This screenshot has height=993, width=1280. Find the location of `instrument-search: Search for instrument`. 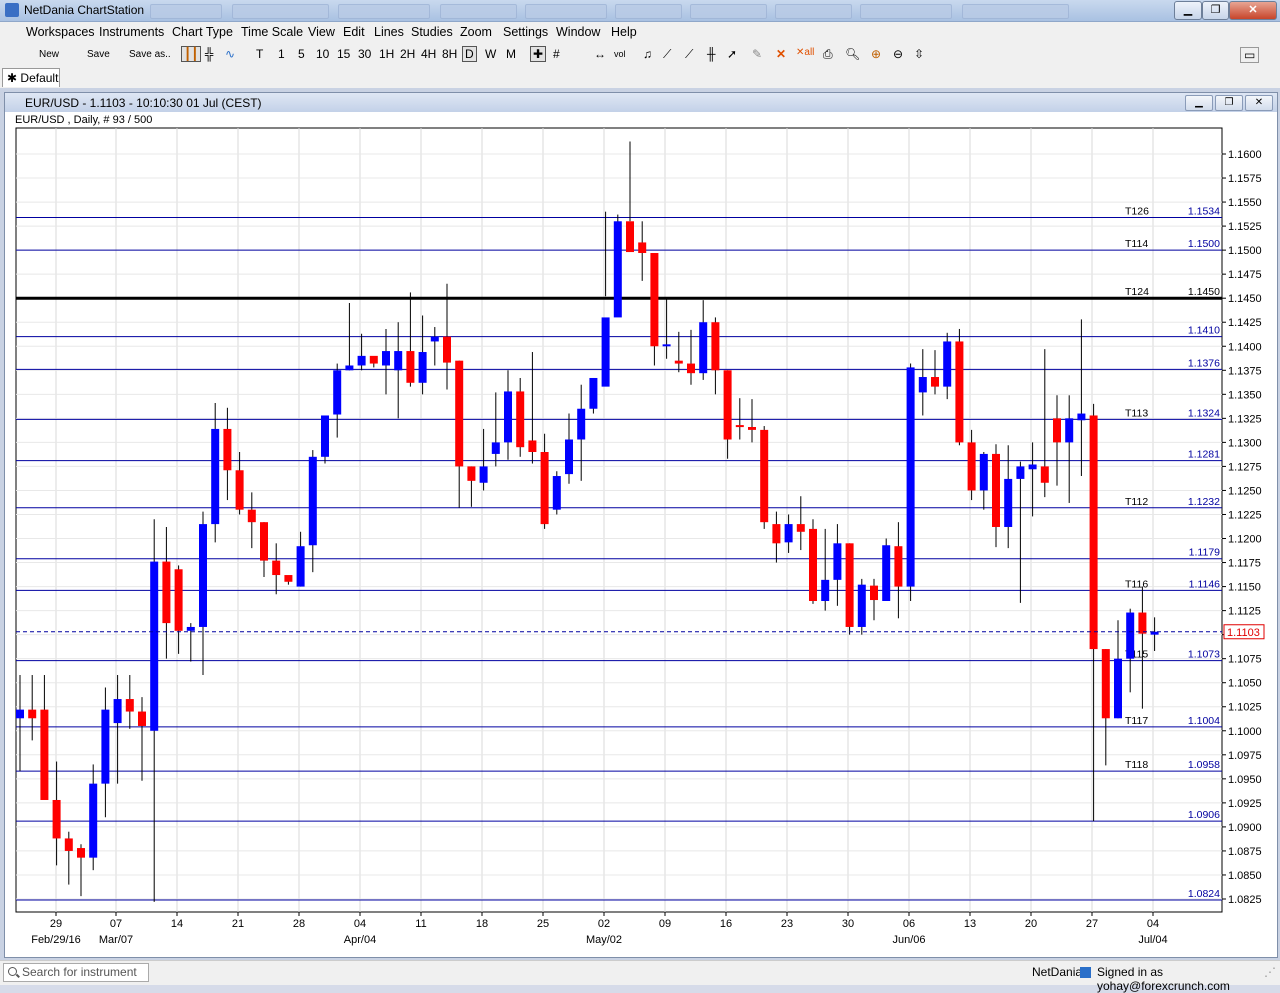

instrument-search: Search for instrument is located at coordinates (76, 972).